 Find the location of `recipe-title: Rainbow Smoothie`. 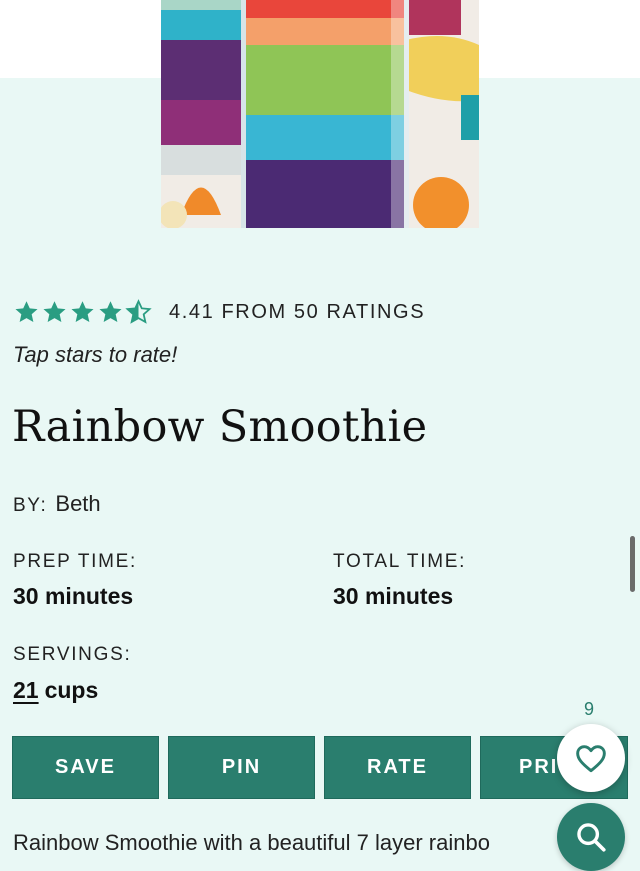

recipe-title: Rainbow Smoothie is located at coordinates (220, 427).